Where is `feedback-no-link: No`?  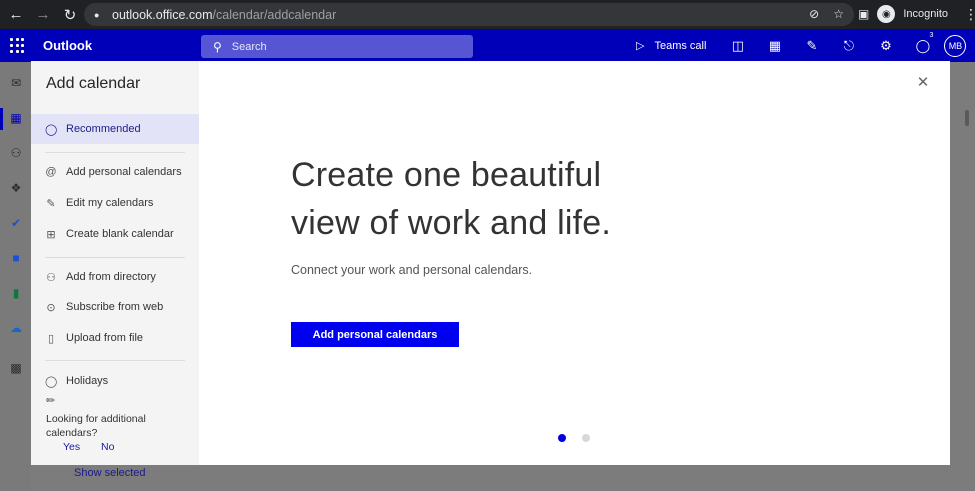 feedback-no-link: No is located at coordinates (107, 447).